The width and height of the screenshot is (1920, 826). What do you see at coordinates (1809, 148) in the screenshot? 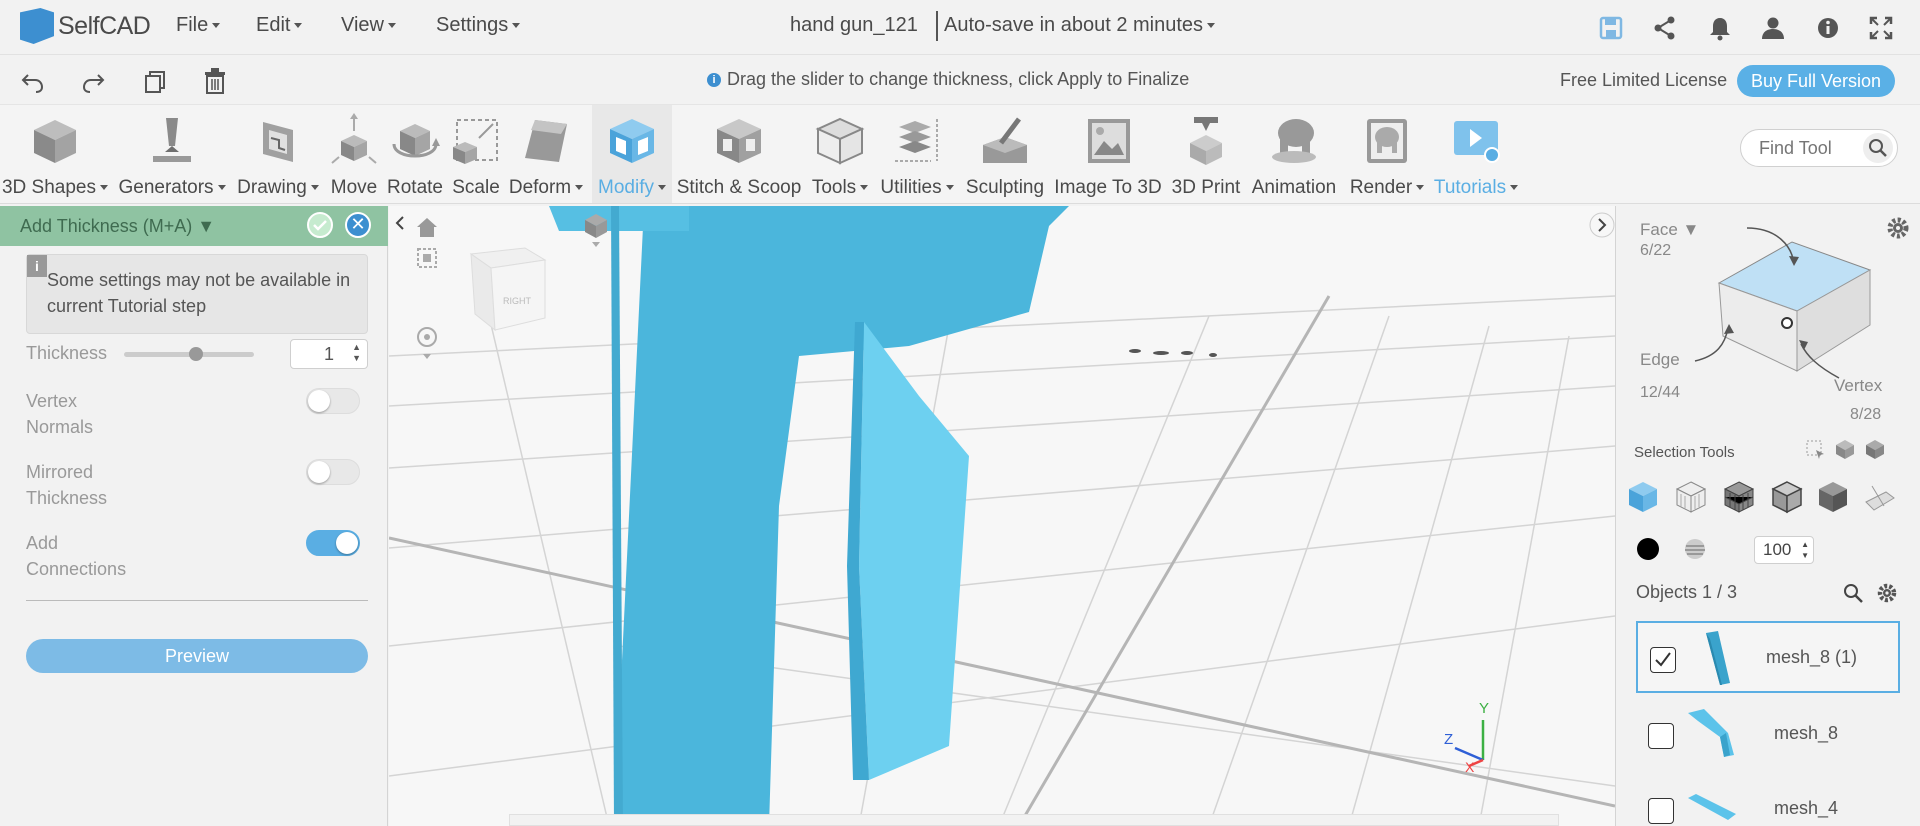
I see `find-tool-input` at bounding box center [1809, 148].